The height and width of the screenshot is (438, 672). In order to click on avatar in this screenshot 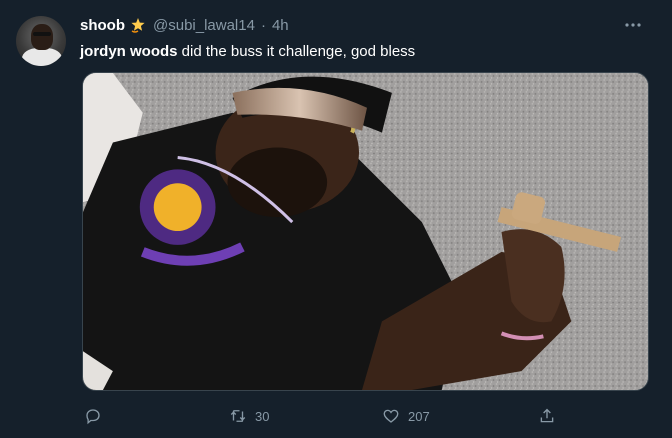, I will do `click(41, 41)`.